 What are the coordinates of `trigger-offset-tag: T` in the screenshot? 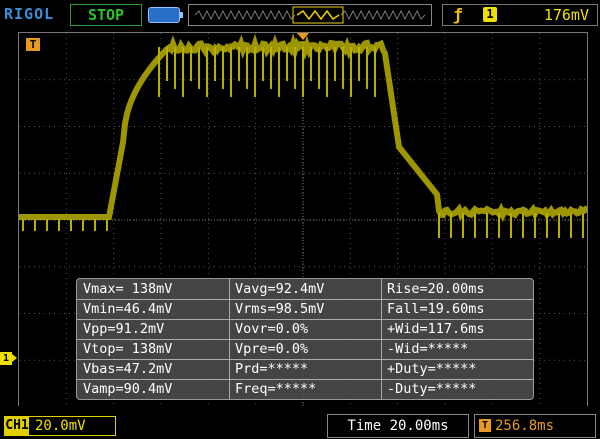 It's located at (485, 425).